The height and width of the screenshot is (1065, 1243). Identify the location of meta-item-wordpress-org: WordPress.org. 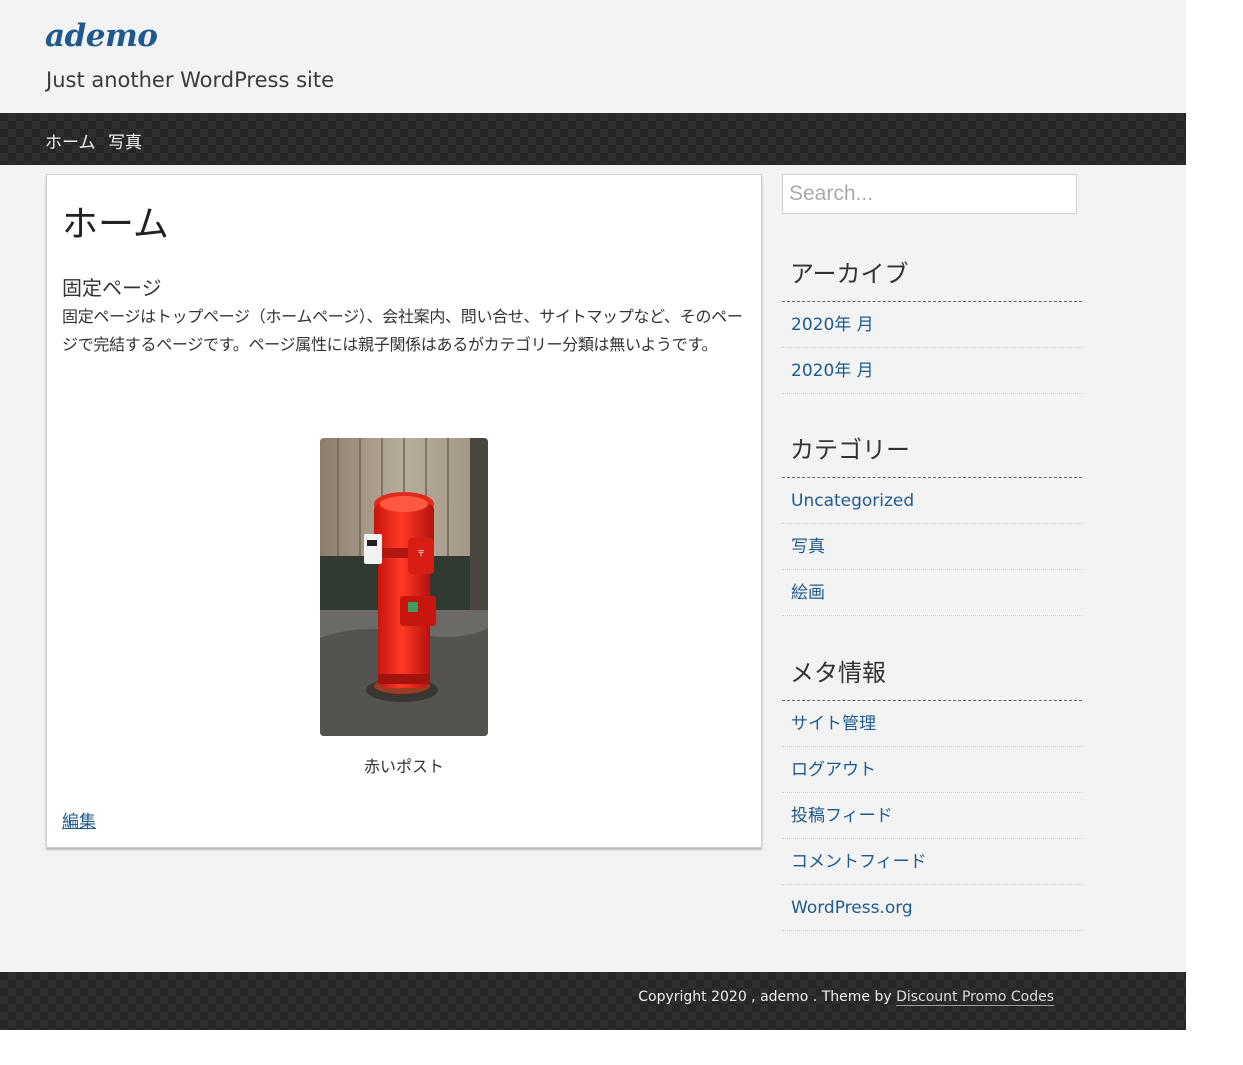
(932, 908).